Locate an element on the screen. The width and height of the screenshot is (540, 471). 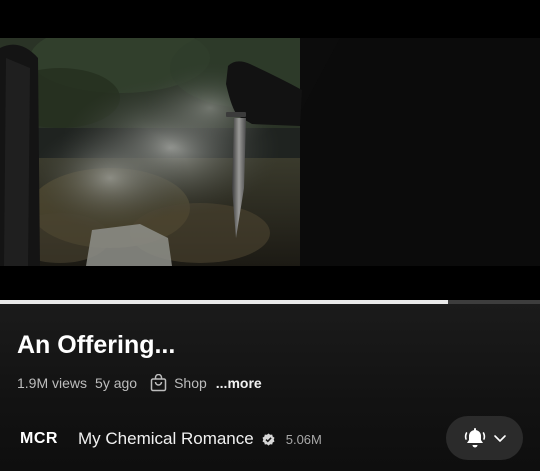
more-link: ...more is located at coordinates (239, 383).